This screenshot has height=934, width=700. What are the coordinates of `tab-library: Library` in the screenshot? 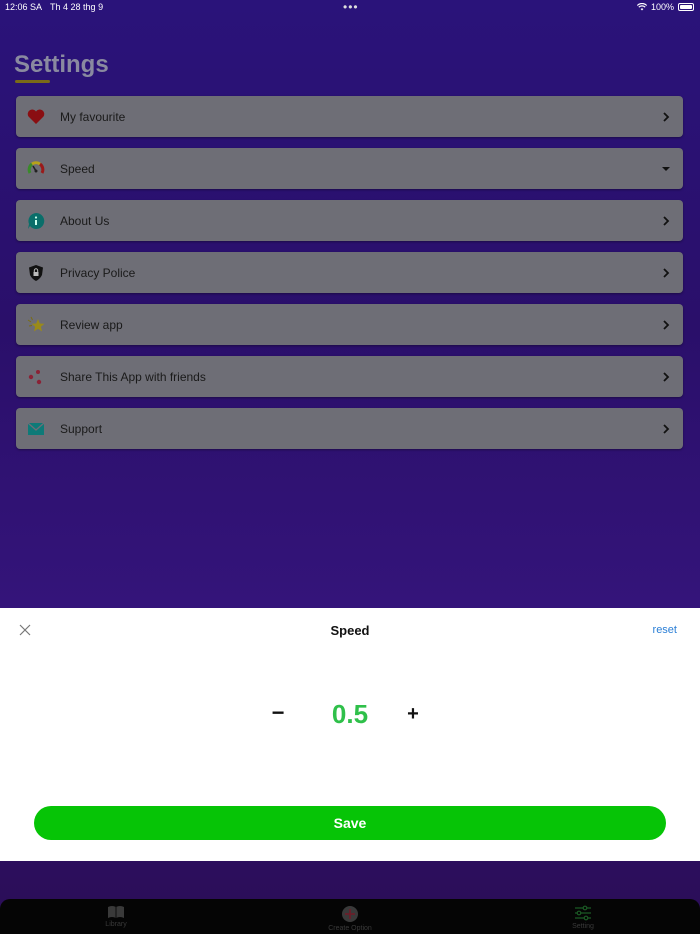 It's located at (116, 916).